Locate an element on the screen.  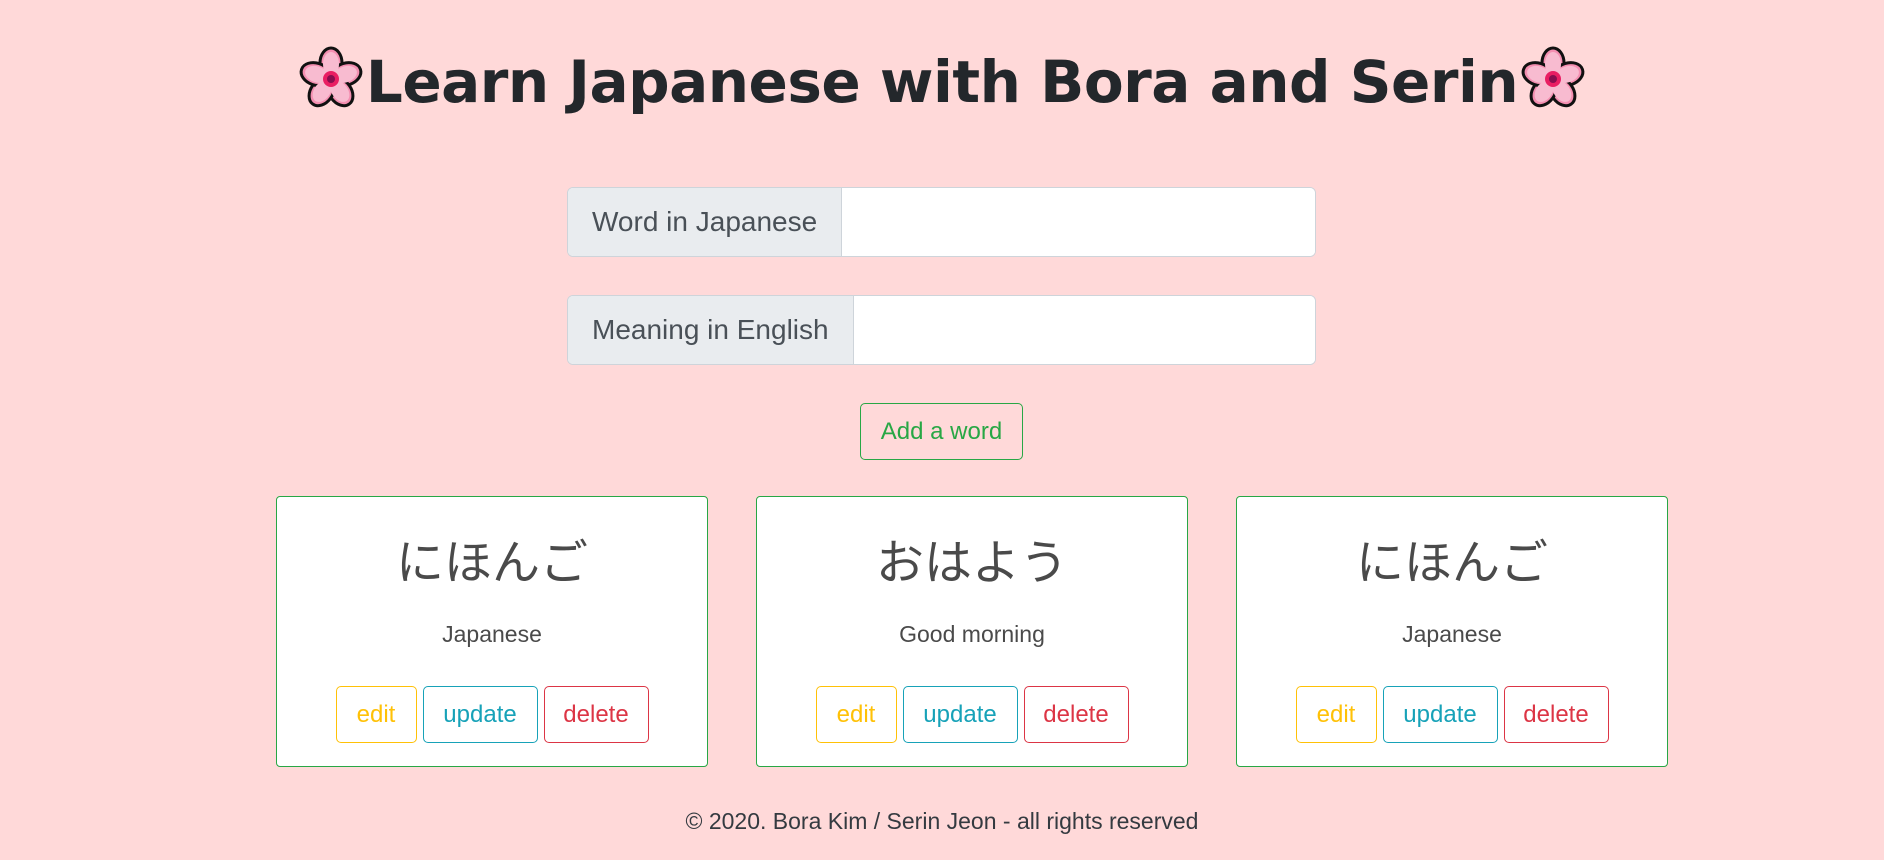
japanese-word-group: Word in Japanese is located at coordinates (941, 222).